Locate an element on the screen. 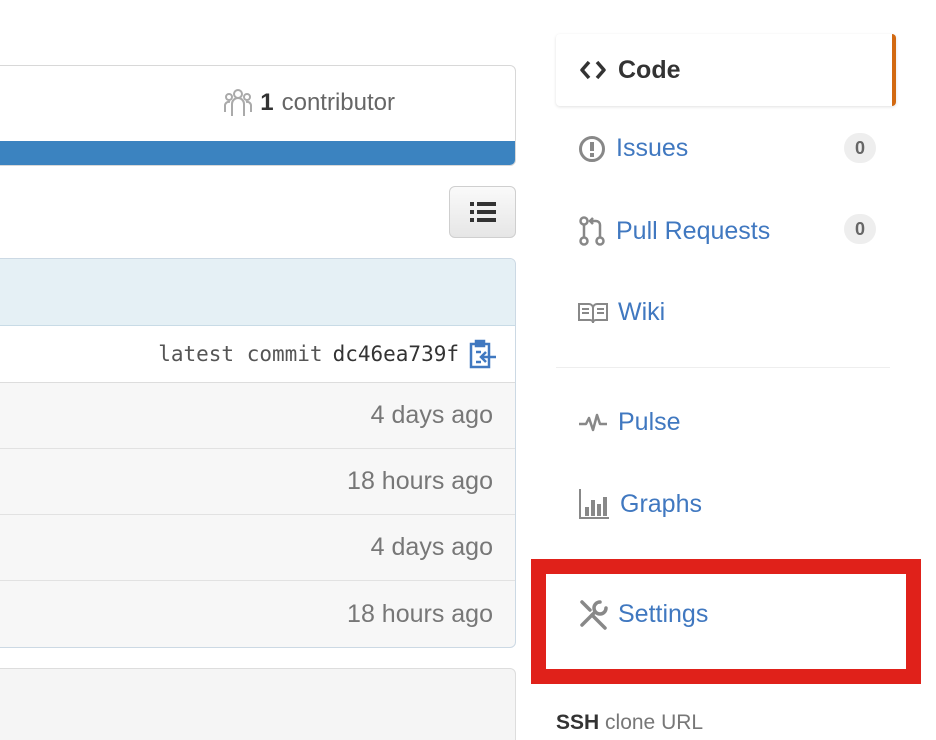 Image resolution: width=936 pixels, height=740 pixels. code-icon is located at coordinates (593, 70).